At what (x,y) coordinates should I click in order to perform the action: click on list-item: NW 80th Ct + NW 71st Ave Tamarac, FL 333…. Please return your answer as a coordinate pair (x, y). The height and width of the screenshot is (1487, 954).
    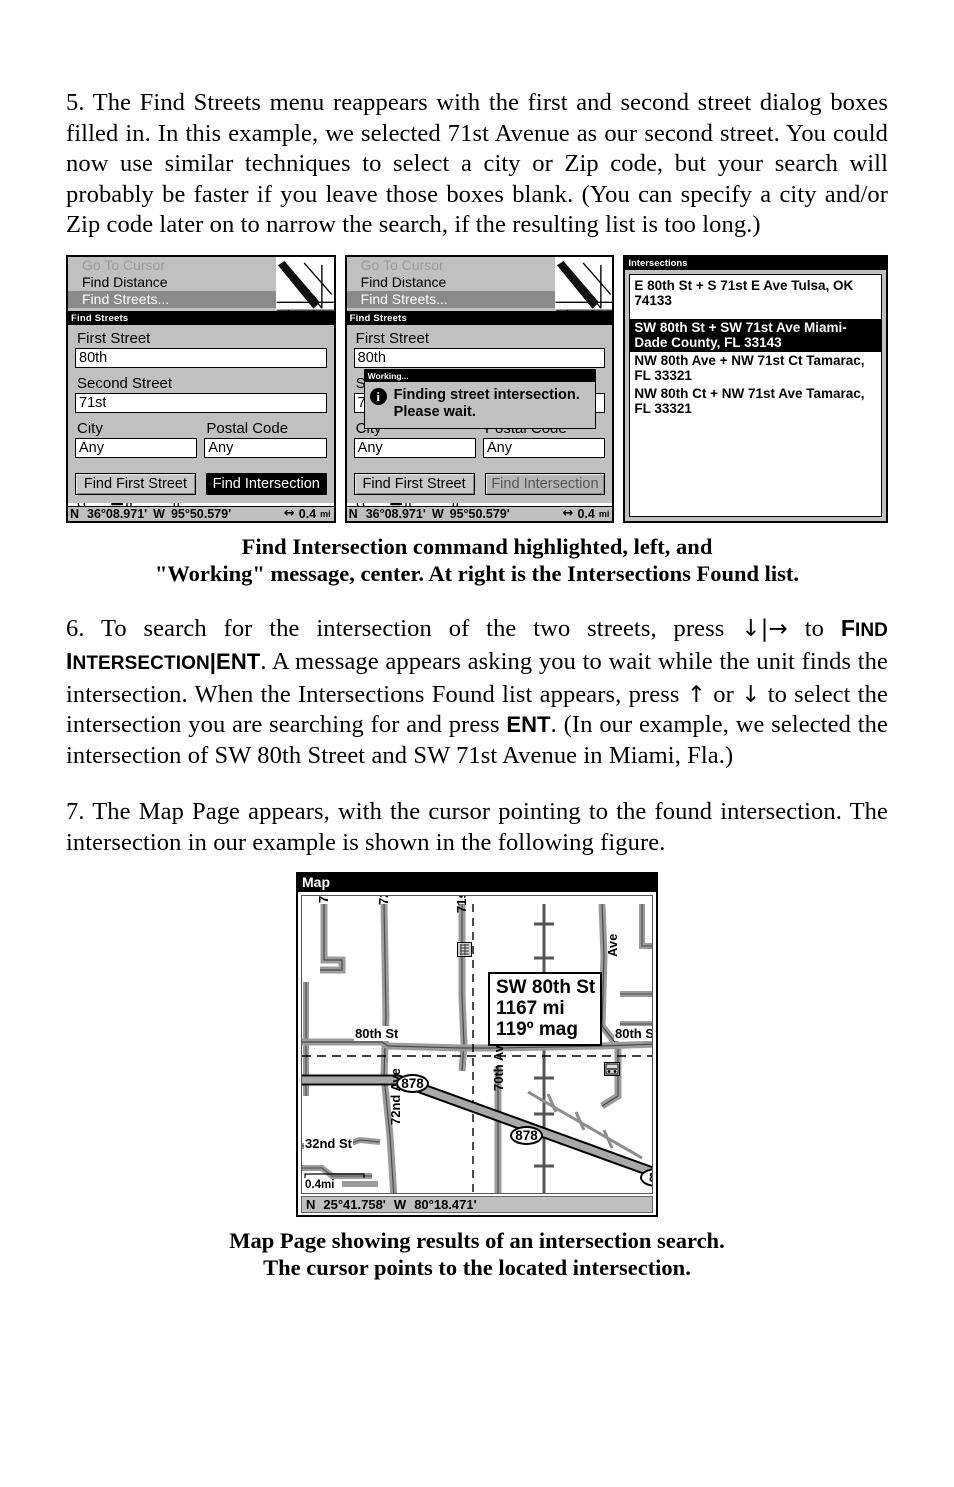
    Looking at the image, I should click on (755, 401).